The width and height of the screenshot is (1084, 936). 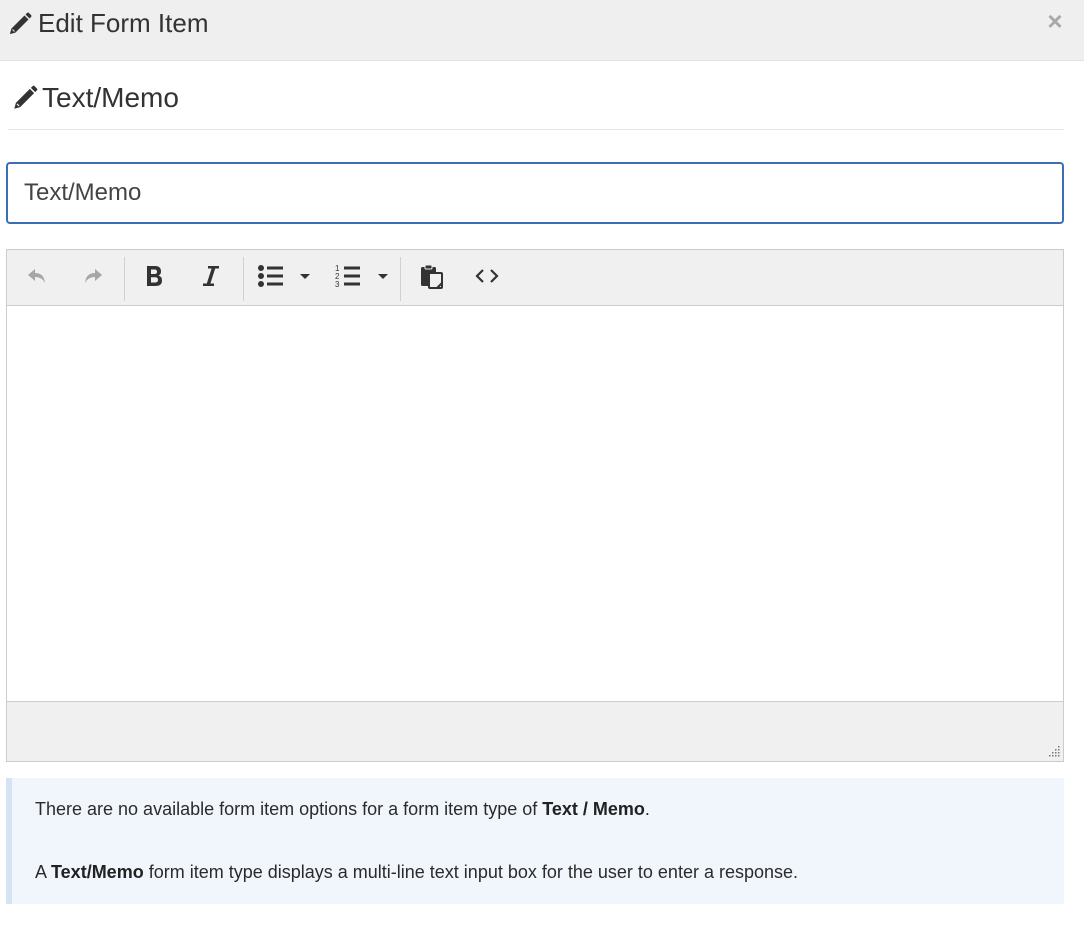 I want to click on close-icon: ×, so click(x=1054, y=21).